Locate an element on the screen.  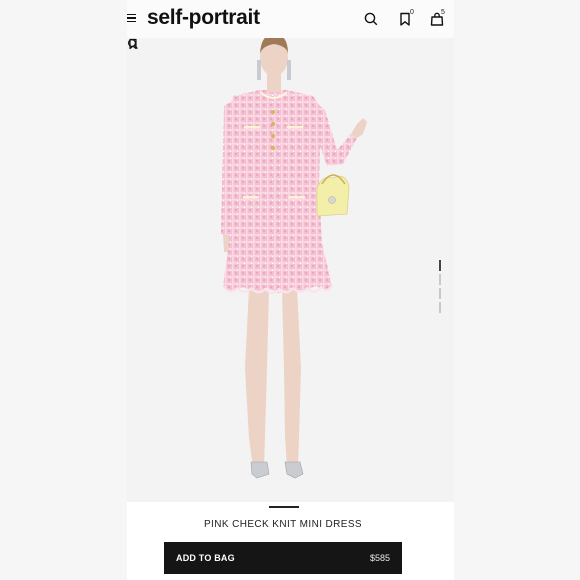
product-title: PINK CHECK KNIT MINI DRESS is located at coordinates (283, 524).